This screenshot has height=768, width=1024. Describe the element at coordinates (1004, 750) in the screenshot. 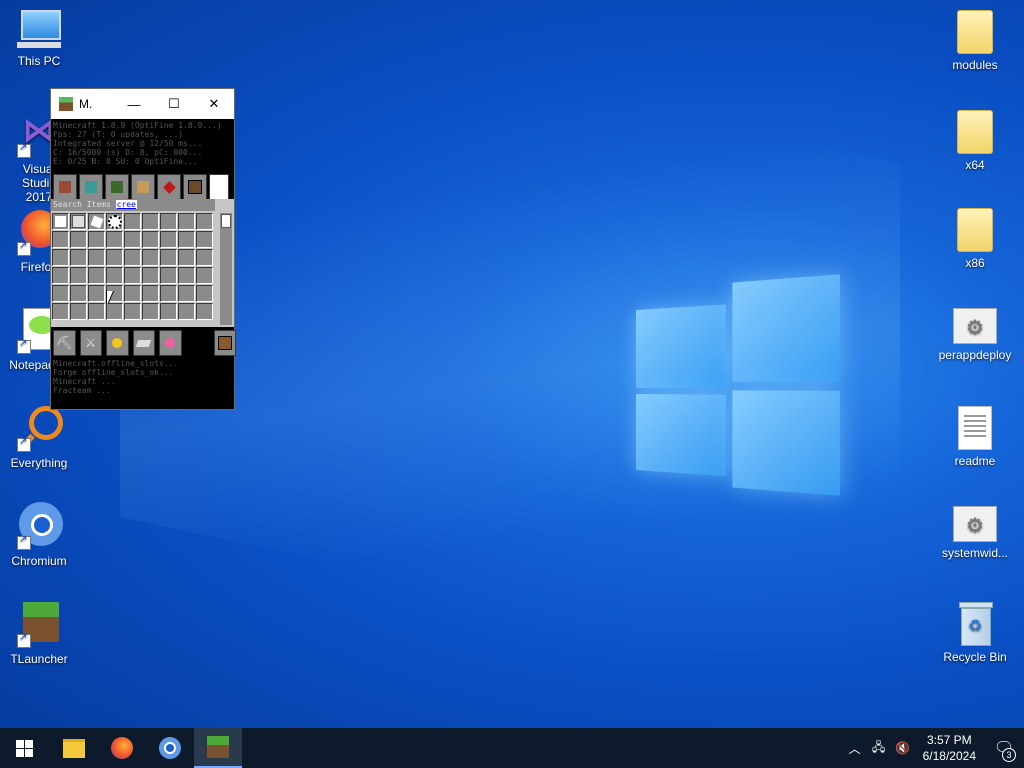

I see `notifications-button: 🗨 3` at that location.